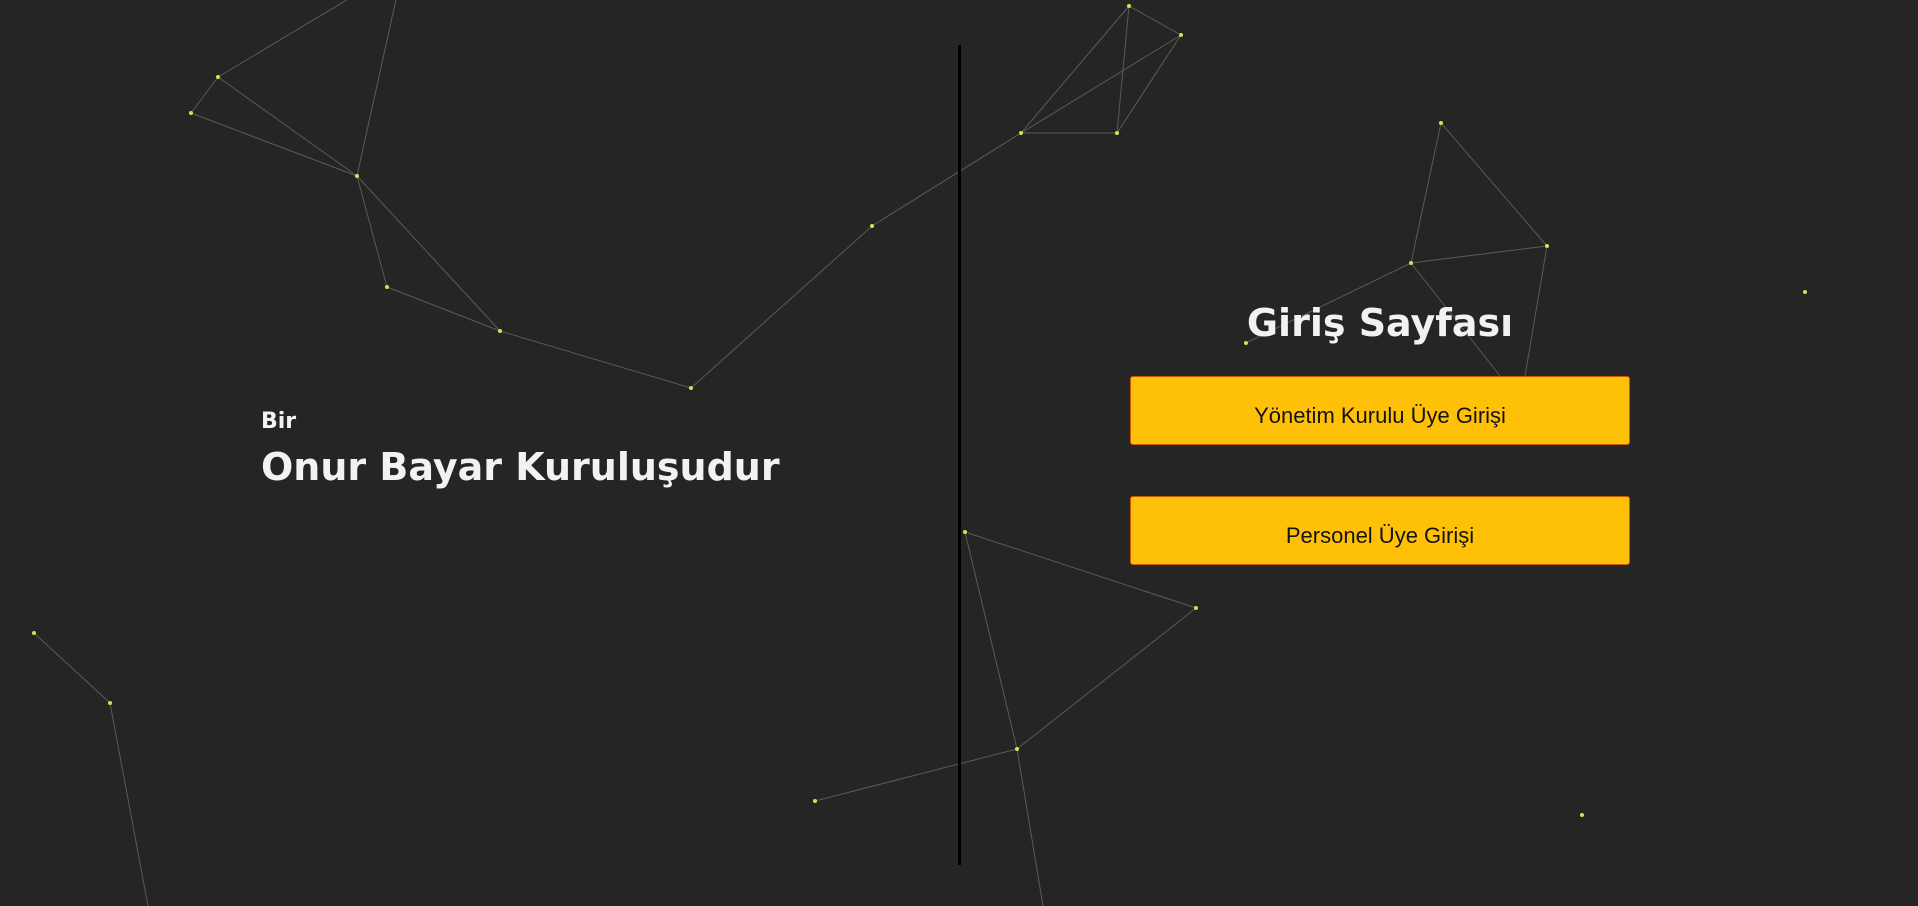  Describe the element at coordinates (1380, 410) in the screenshot. I see `board-member-login-button: Yönetim Kurulu Üye Girişi` at that location.